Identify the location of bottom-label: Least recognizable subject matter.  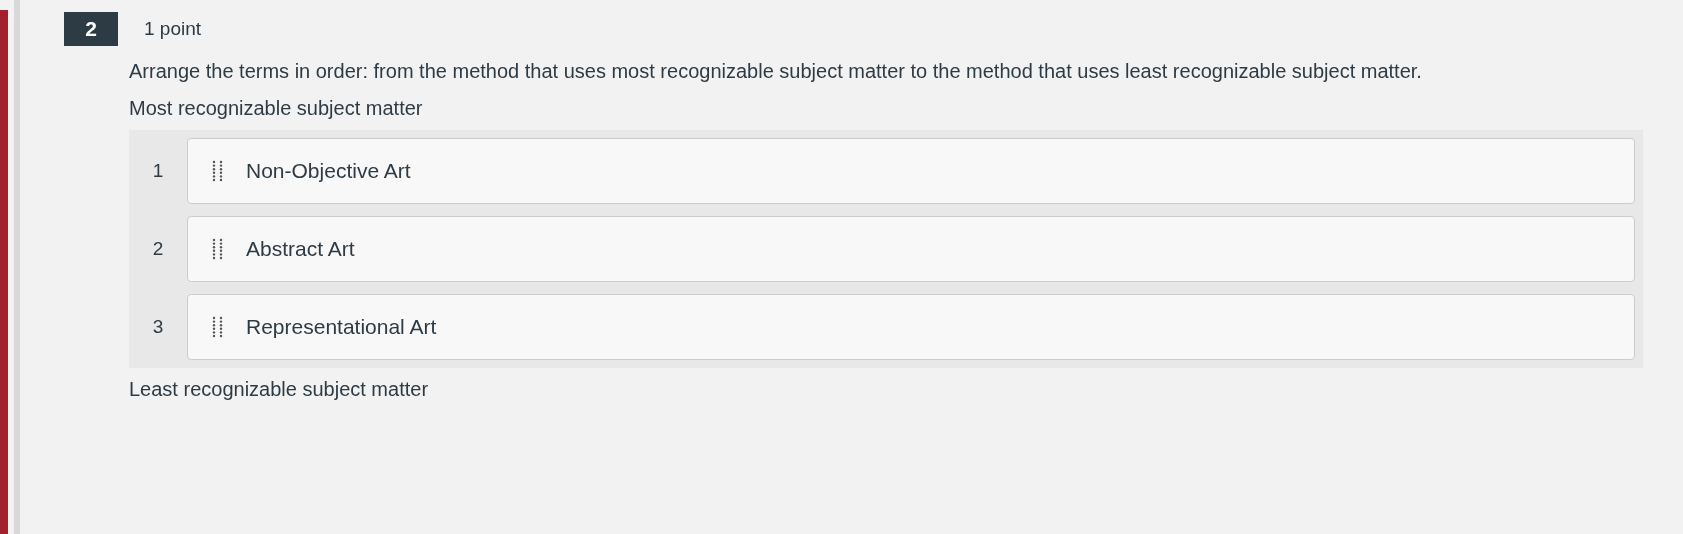
(279, 389).